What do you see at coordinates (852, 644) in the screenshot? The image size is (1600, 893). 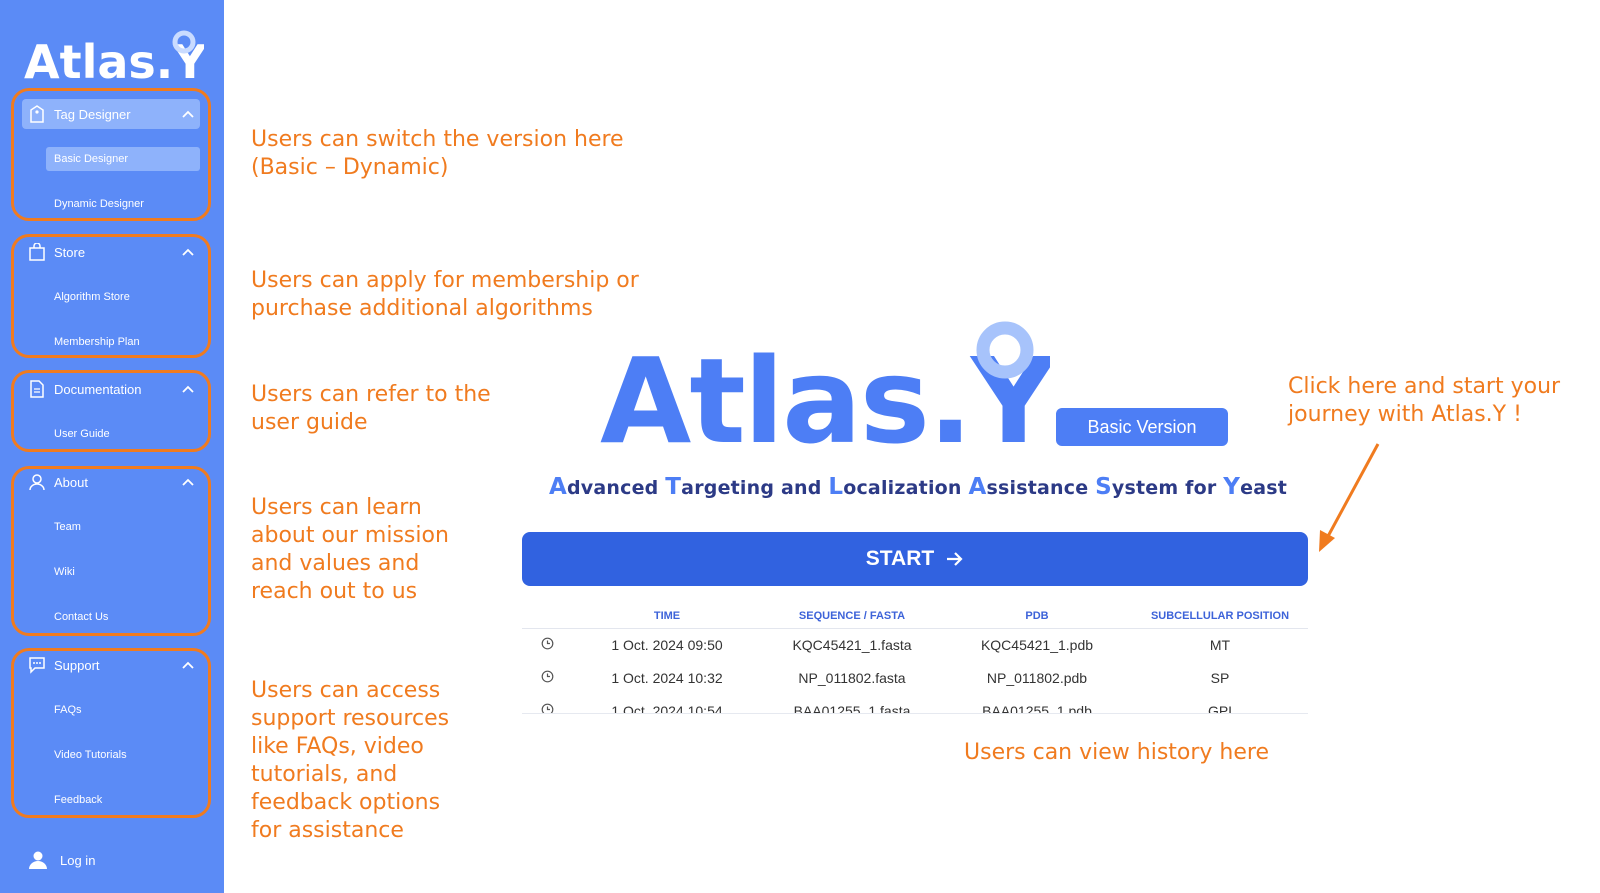 I see `history-sequence-link: KQC45421_1.fasta` at bounding box center [852, 644].